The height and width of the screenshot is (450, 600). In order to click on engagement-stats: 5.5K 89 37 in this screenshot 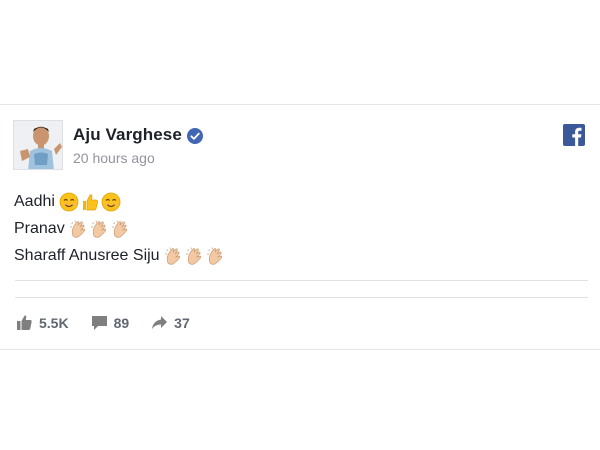, I will do `click(114, 322)`.